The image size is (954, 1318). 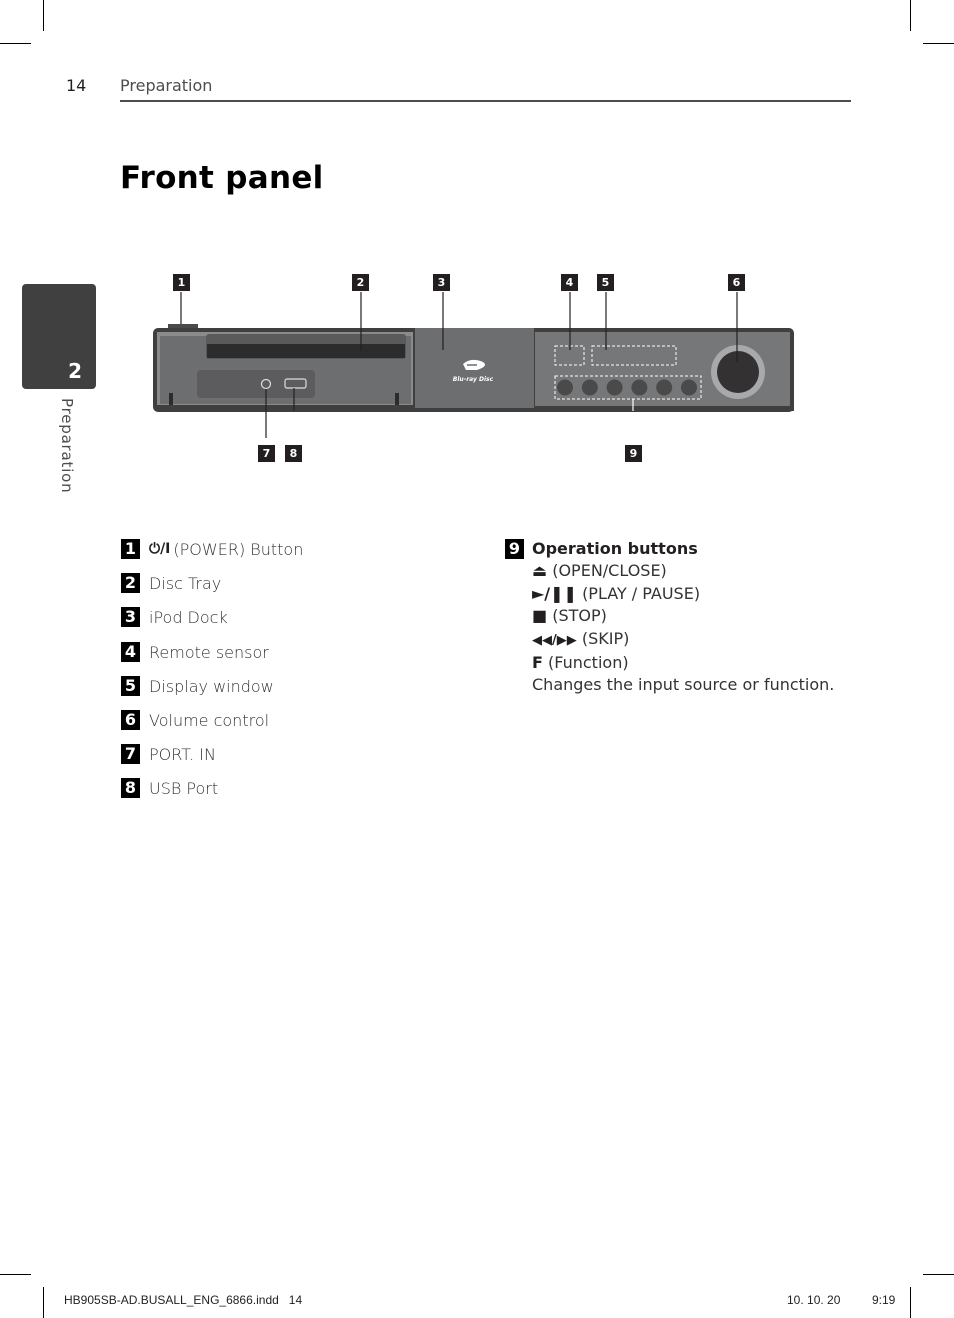 I want to click on part-number: 9, so click(x=514, y=549).